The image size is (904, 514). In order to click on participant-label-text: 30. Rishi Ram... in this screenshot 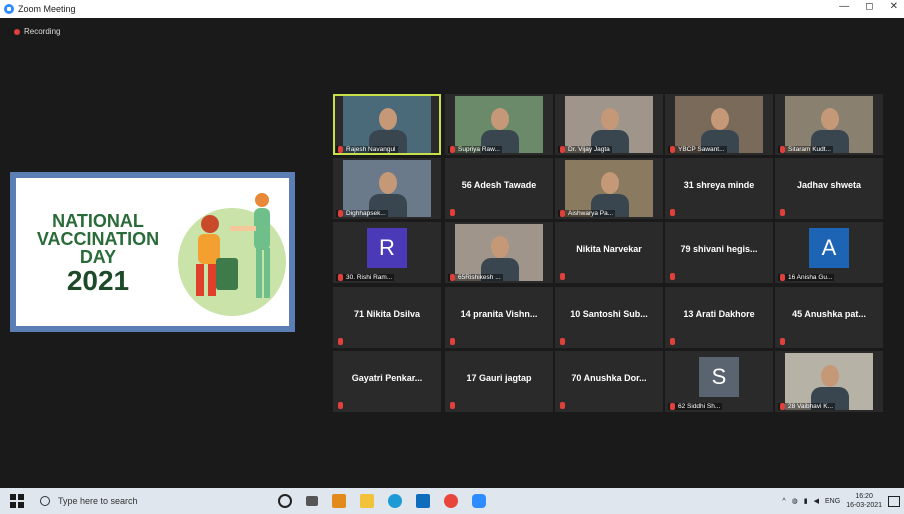, I will do `click(369, 277)`.